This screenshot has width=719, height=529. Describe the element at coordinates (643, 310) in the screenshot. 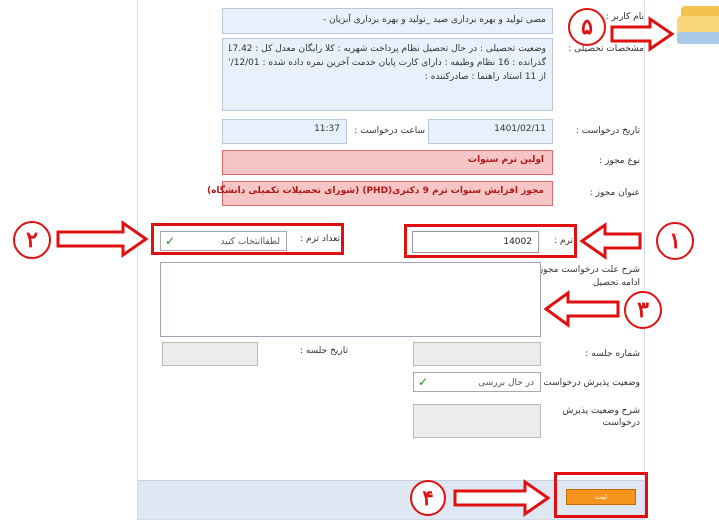

I see `callout-3: ۳` at that location.